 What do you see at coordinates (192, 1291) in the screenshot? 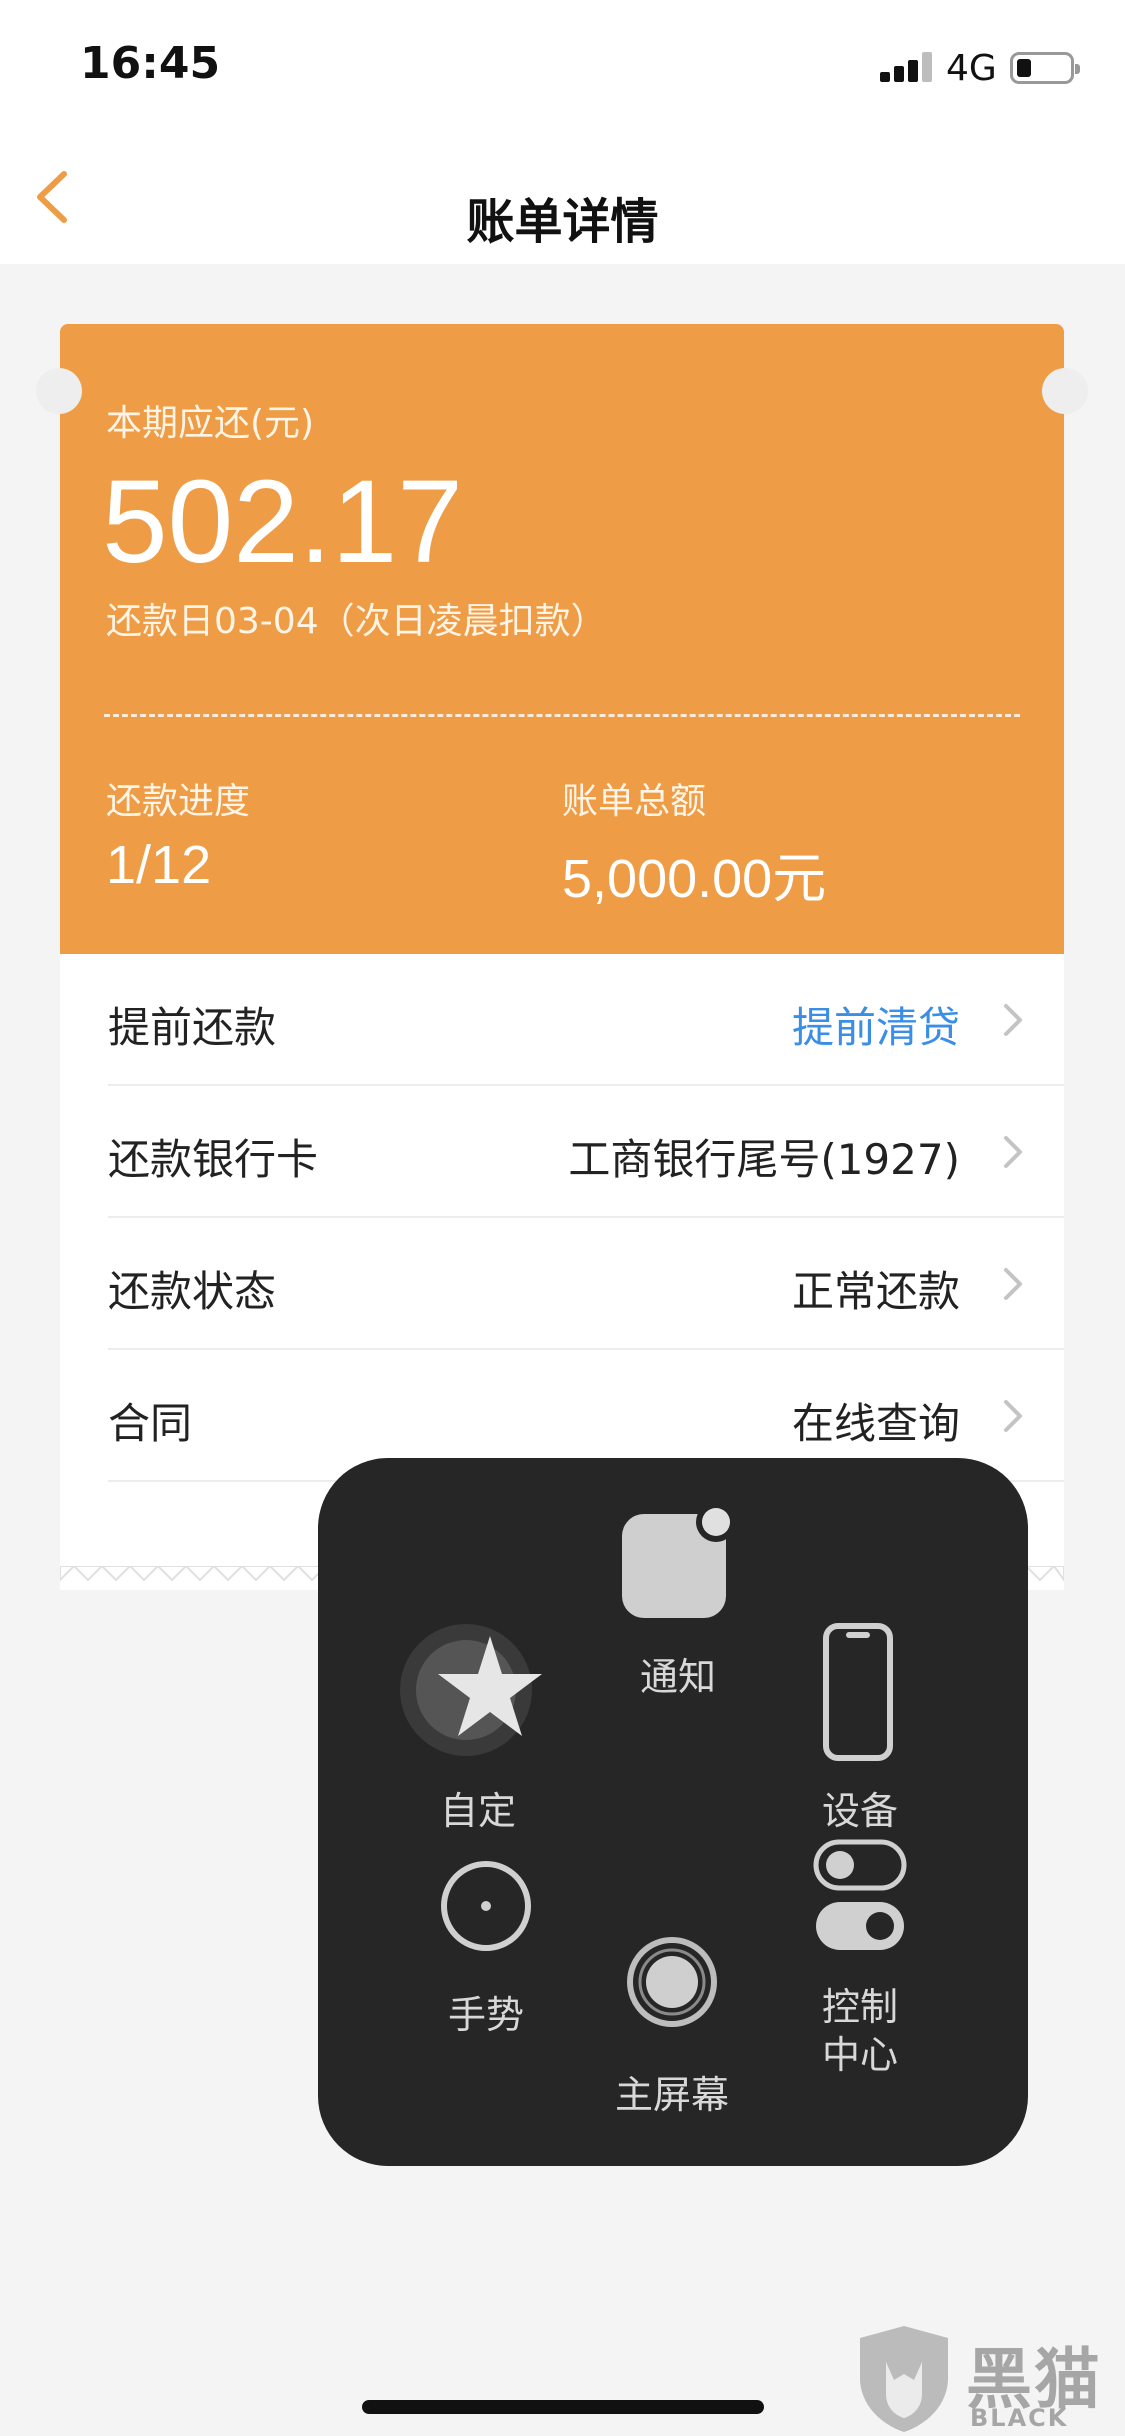
I see `row-label: 还款状态` at bounding box center [192, 1291].